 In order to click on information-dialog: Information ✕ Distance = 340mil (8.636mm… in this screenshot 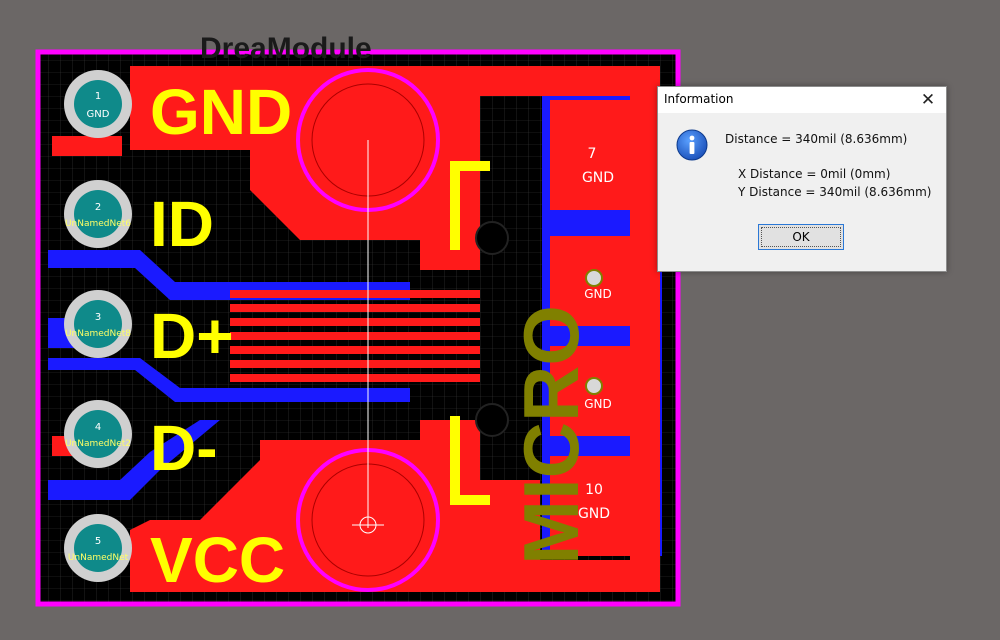, I will do `click(802, 179)`.